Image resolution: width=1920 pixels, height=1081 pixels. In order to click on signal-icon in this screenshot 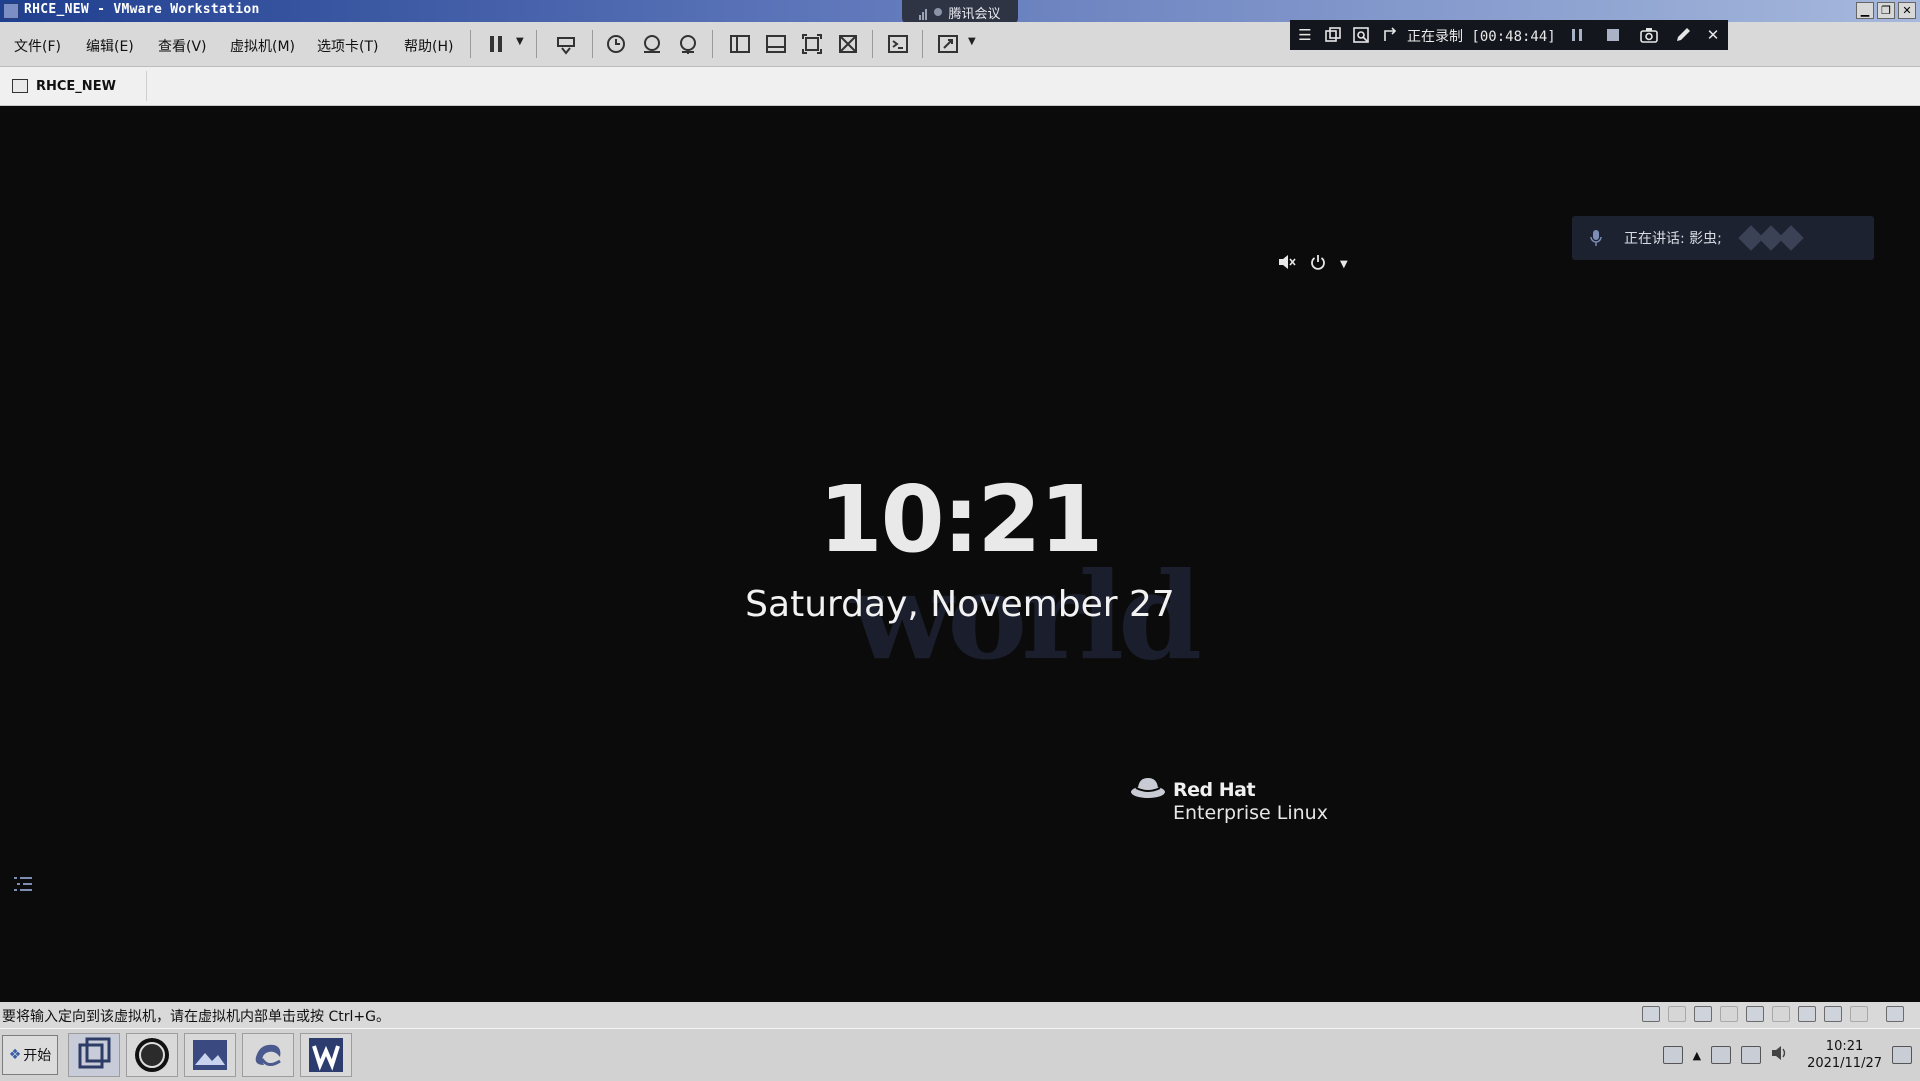, I will do `click(923, 12)`.